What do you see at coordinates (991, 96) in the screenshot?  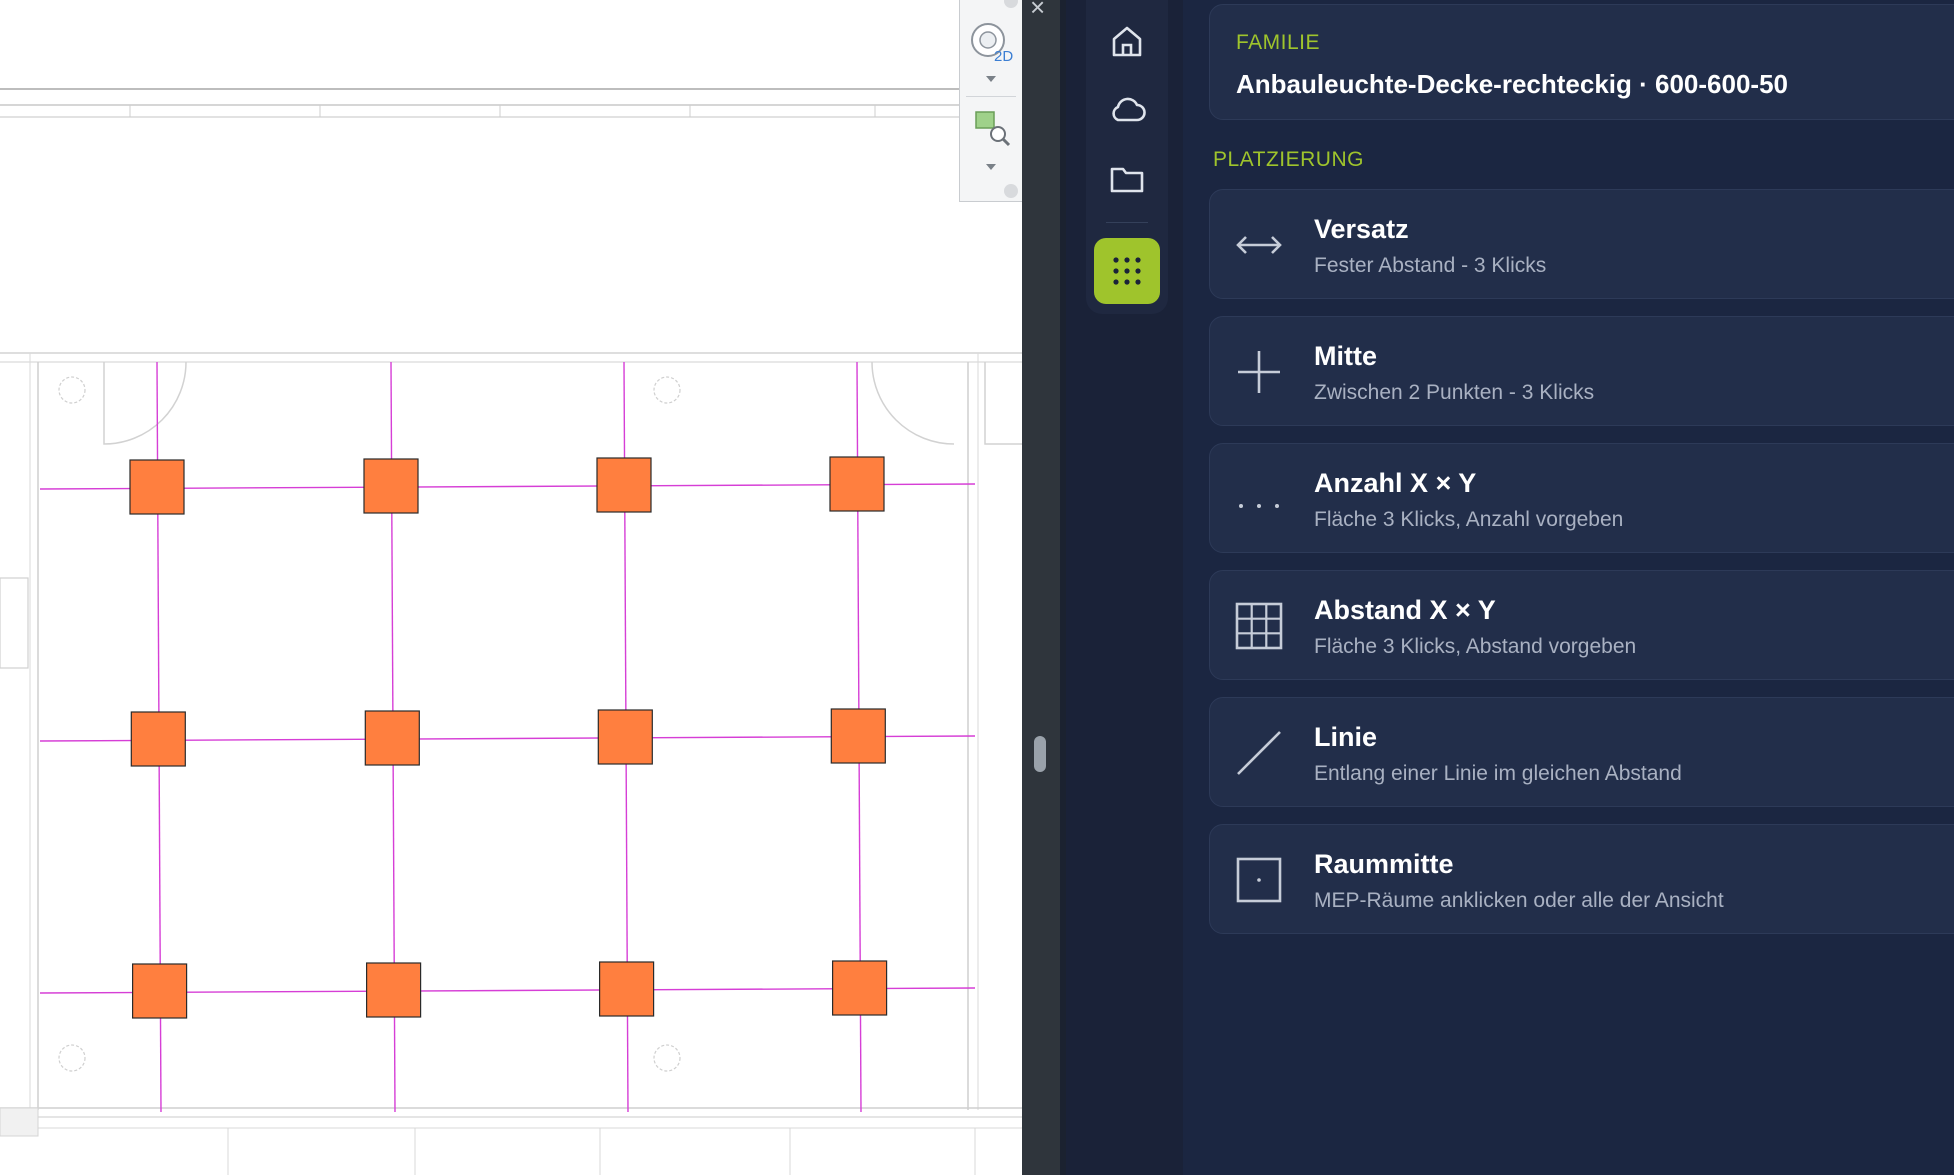 I see `navbar-divider` at bounding box center [991, 96].